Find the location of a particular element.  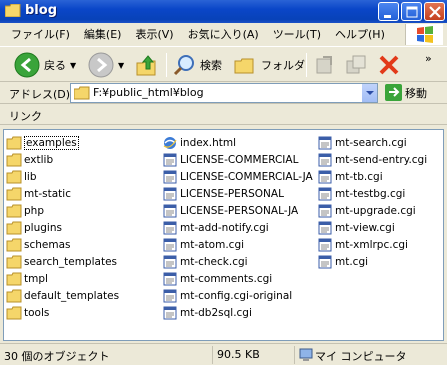

my-computer-icon is located at coordinates (306, 354).